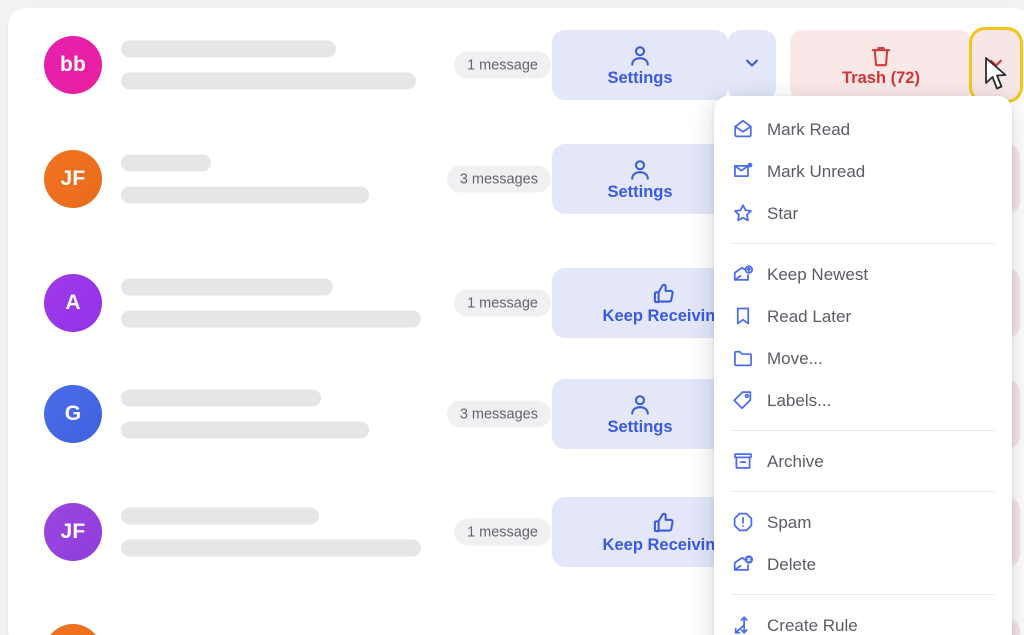  Describe the element at coordinates (792, 564) in the screenshot. I see `menu-item-label: Delete` at that location.